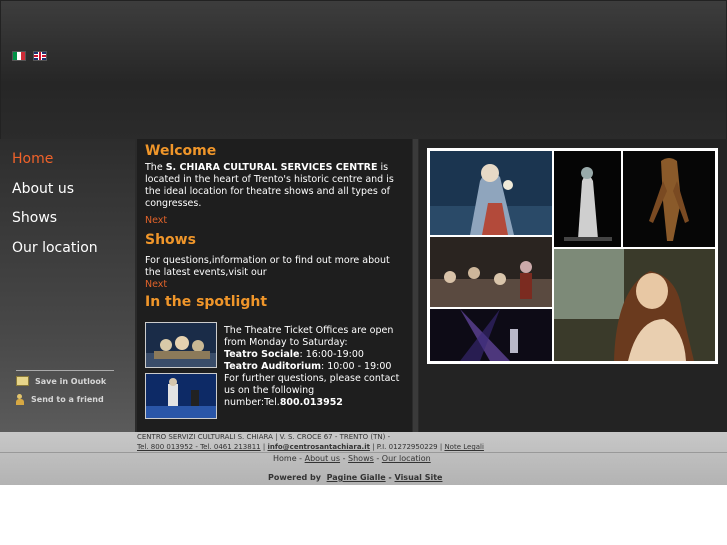  Describe the element at coordinates (491, 335) in the screenshot. I see `photo-stage-lighting` at that location.